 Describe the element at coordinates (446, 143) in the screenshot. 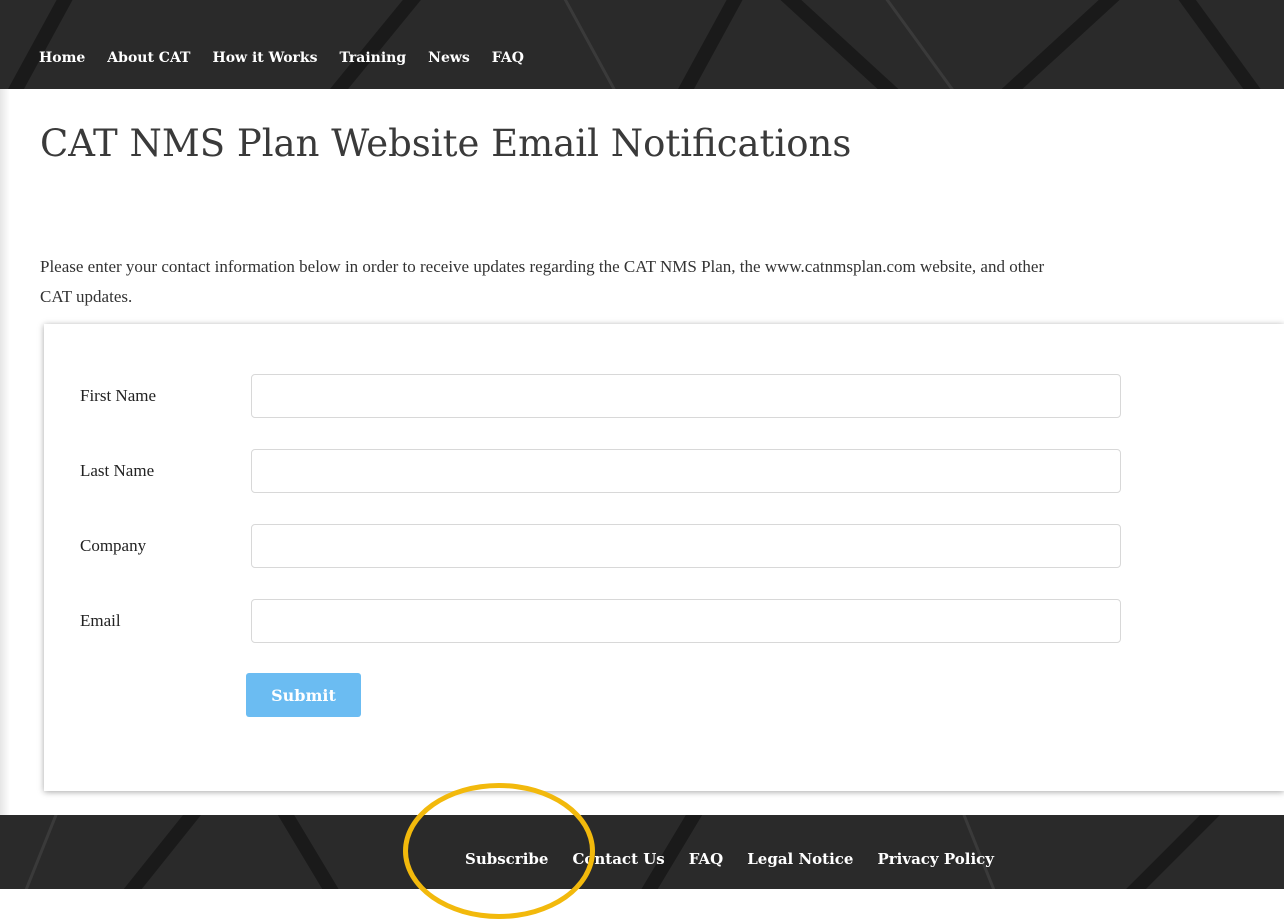

I see `page-title: CAT NMS Plan Website Email Notifications` at that location.